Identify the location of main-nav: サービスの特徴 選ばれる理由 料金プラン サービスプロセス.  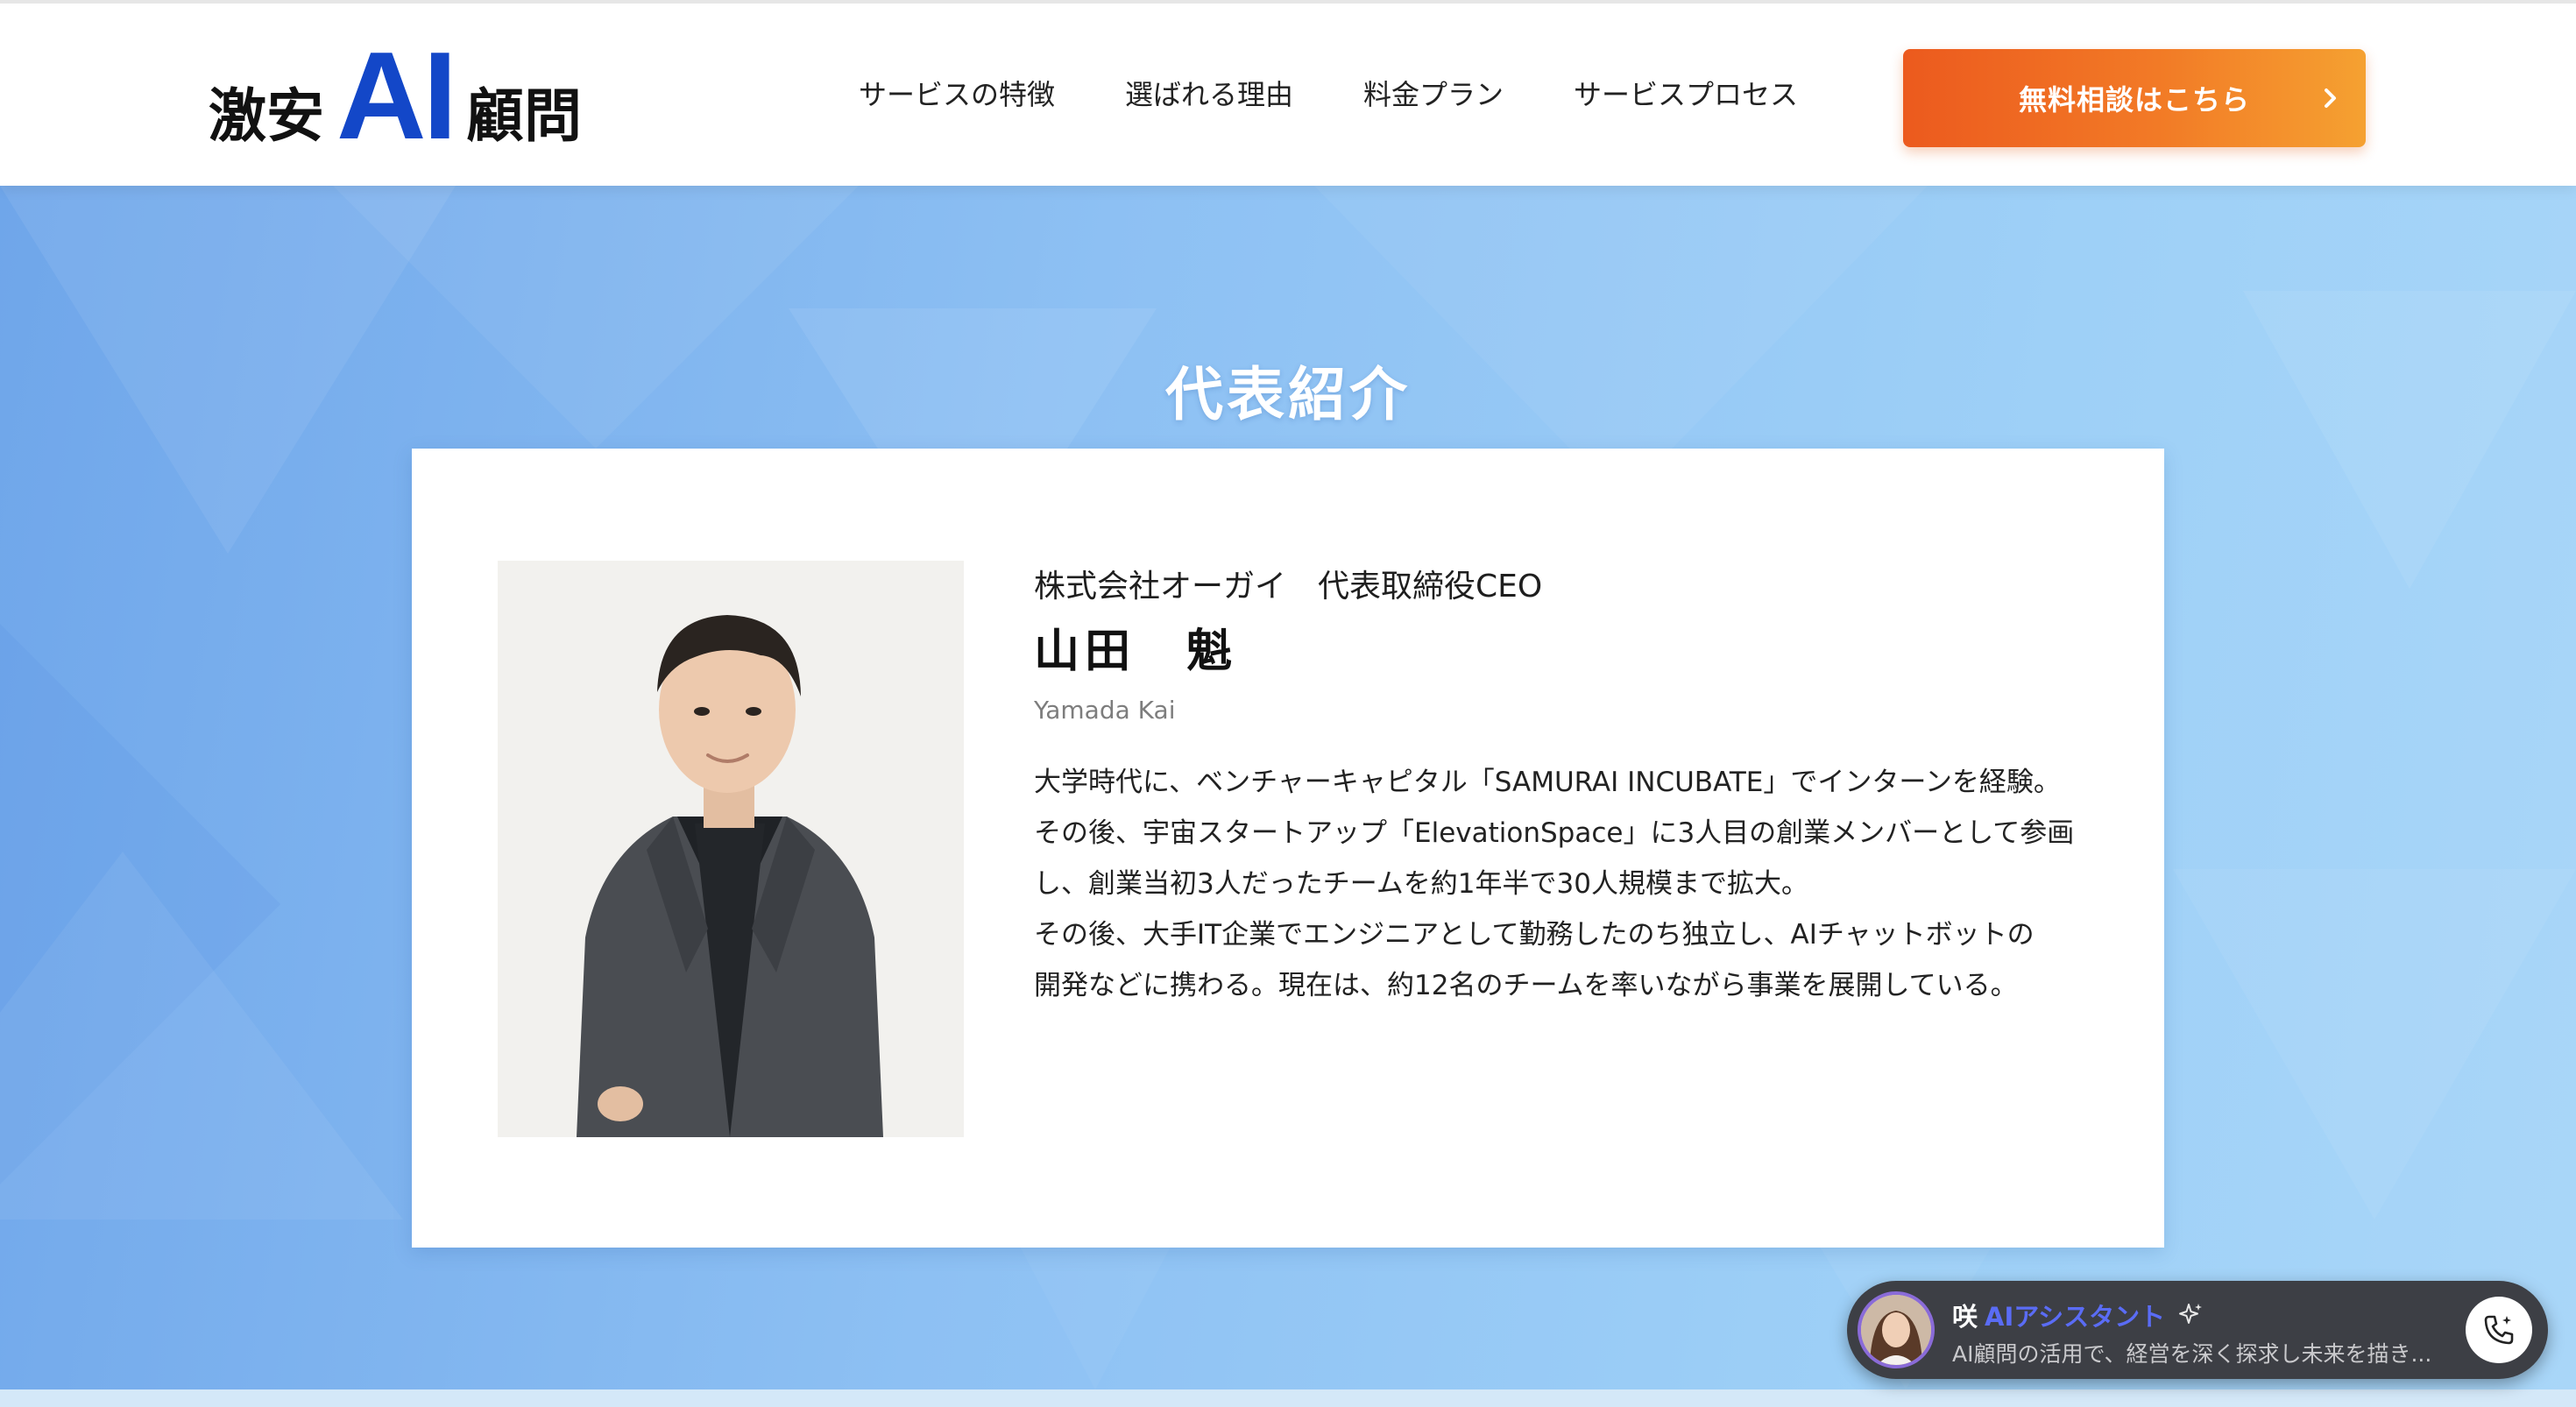
(1328, 94).